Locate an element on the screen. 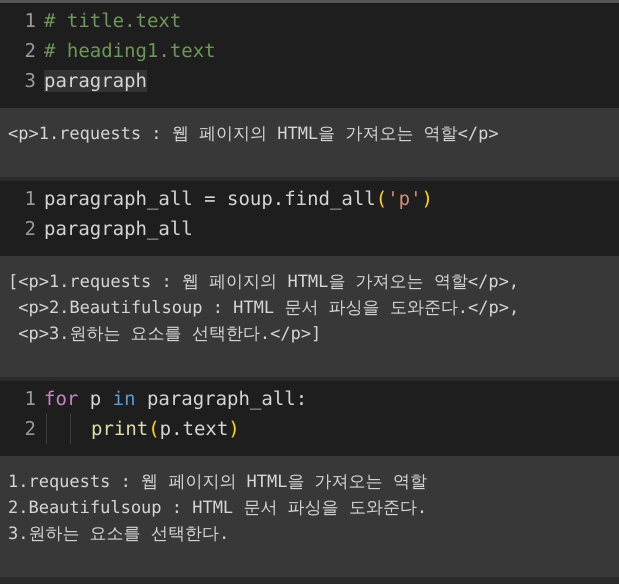  code-line: paragraph_all = soup.find_all('p') is located at coordinates (238, 199).